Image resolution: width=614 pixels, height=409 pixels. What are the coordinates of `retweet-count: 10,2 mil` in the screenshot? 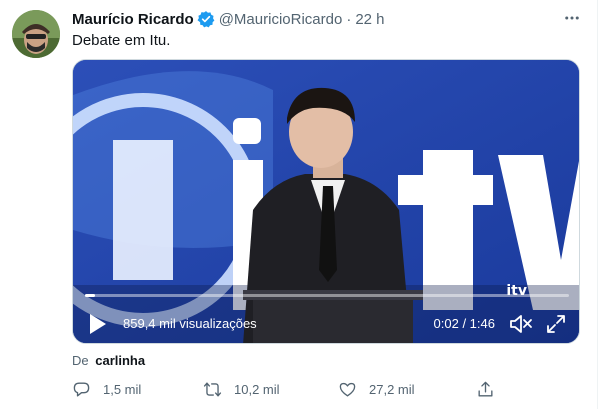 It's located at (257, 389).